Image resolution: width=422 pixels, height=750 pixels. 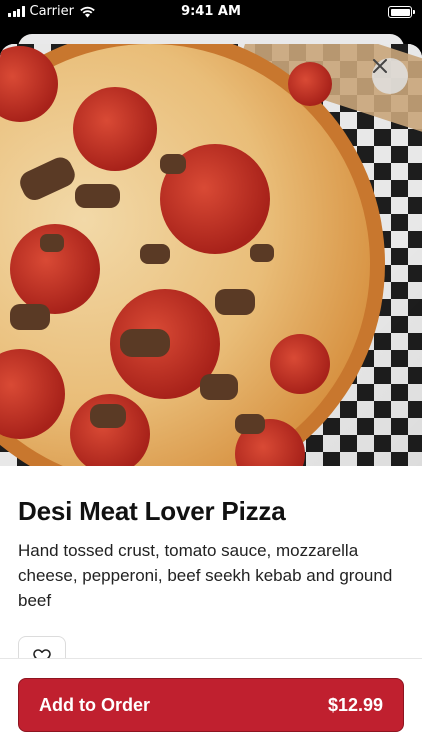 I want to click on footer: Add to Order $12.99, so click(x=211, y=704).